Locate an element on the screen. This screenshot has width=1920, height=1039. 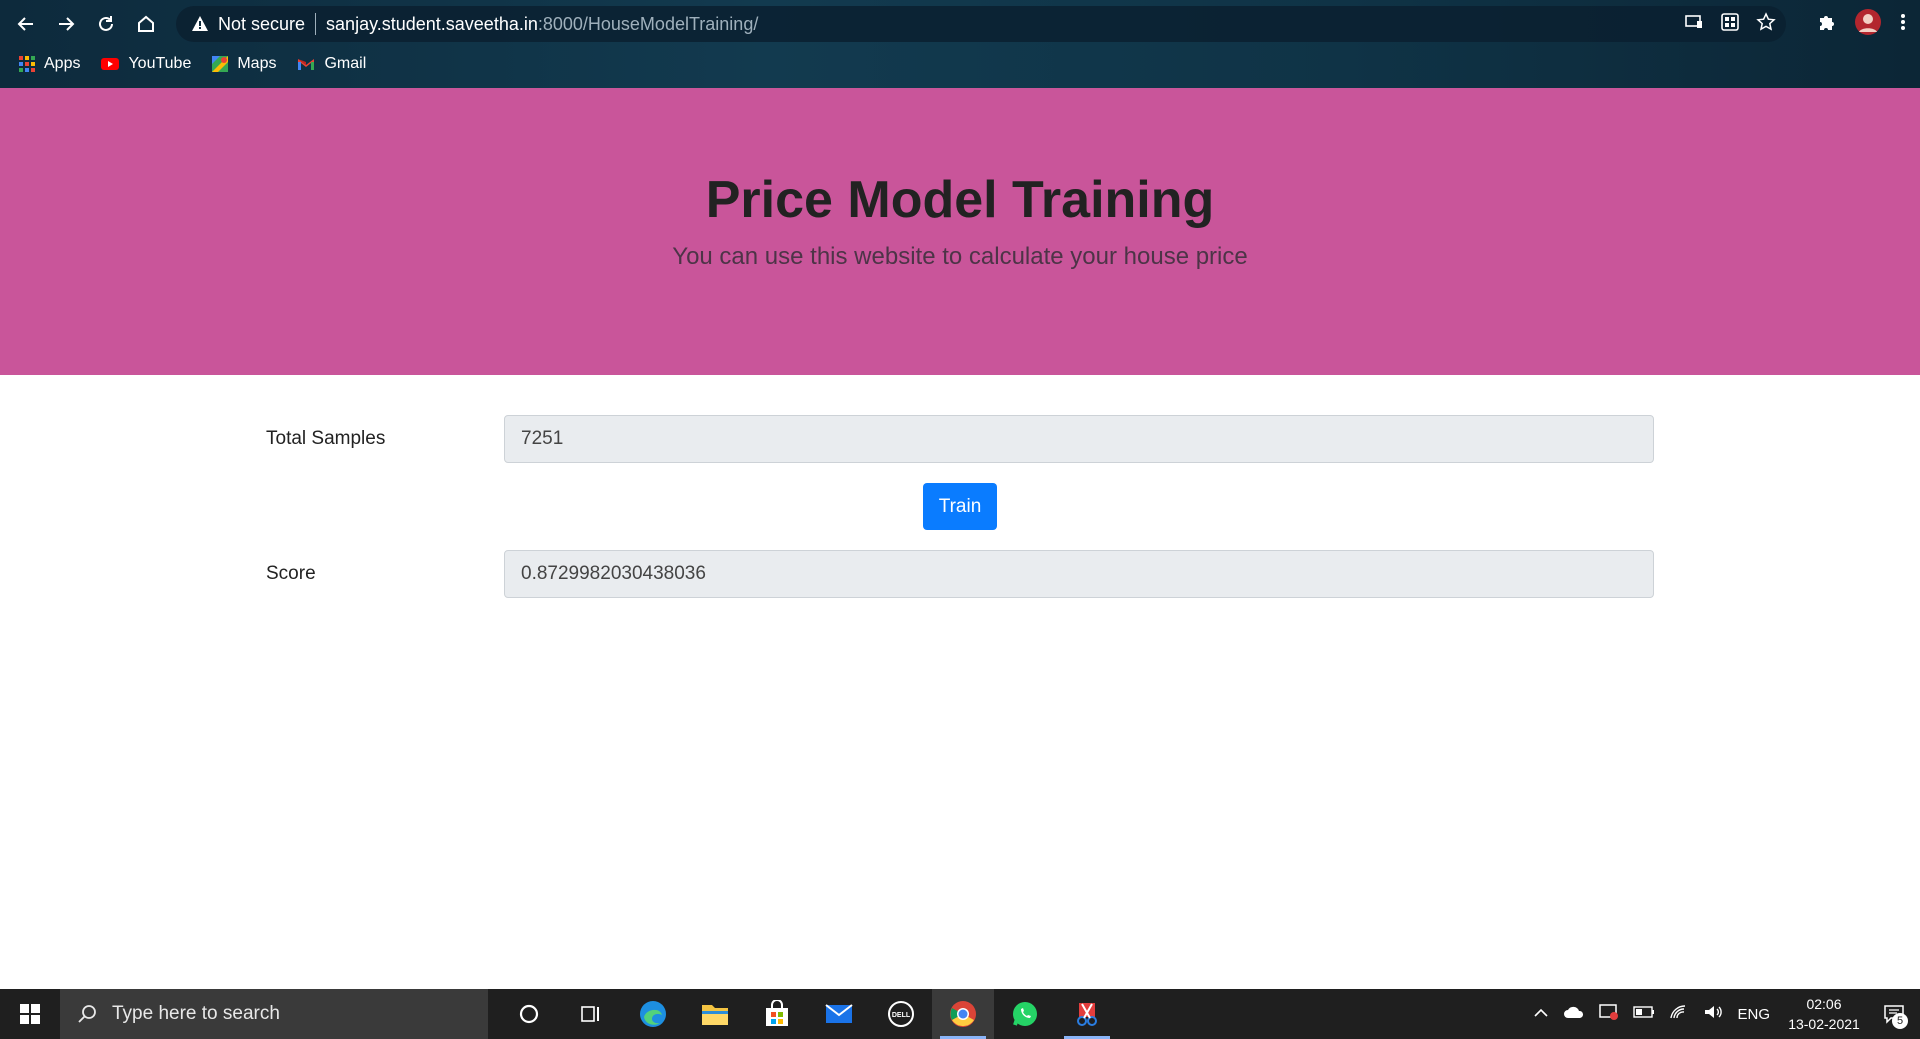
taskbar-store is located at coordinates (777, 1014).